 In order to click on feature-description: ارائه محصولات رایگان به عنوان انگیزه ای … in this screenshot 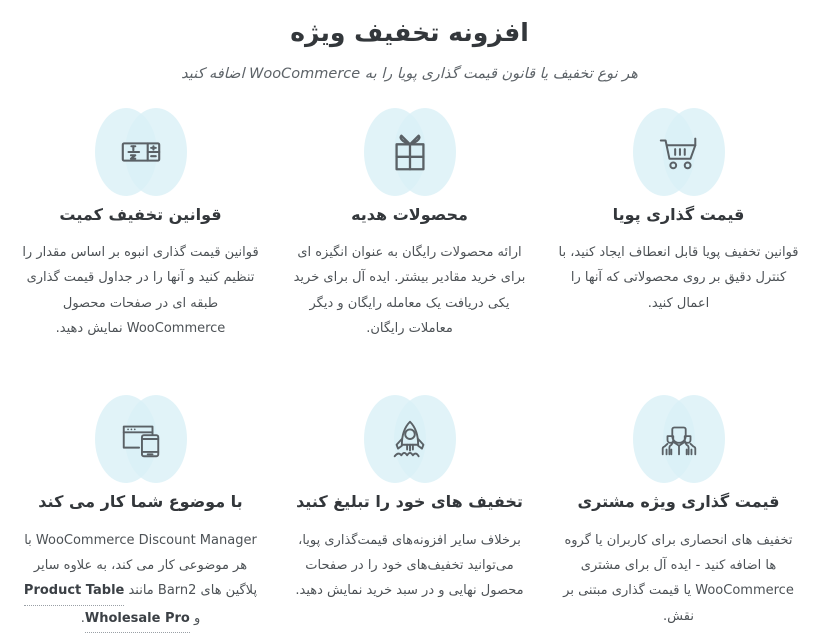, I will do `click(409, 290)`.